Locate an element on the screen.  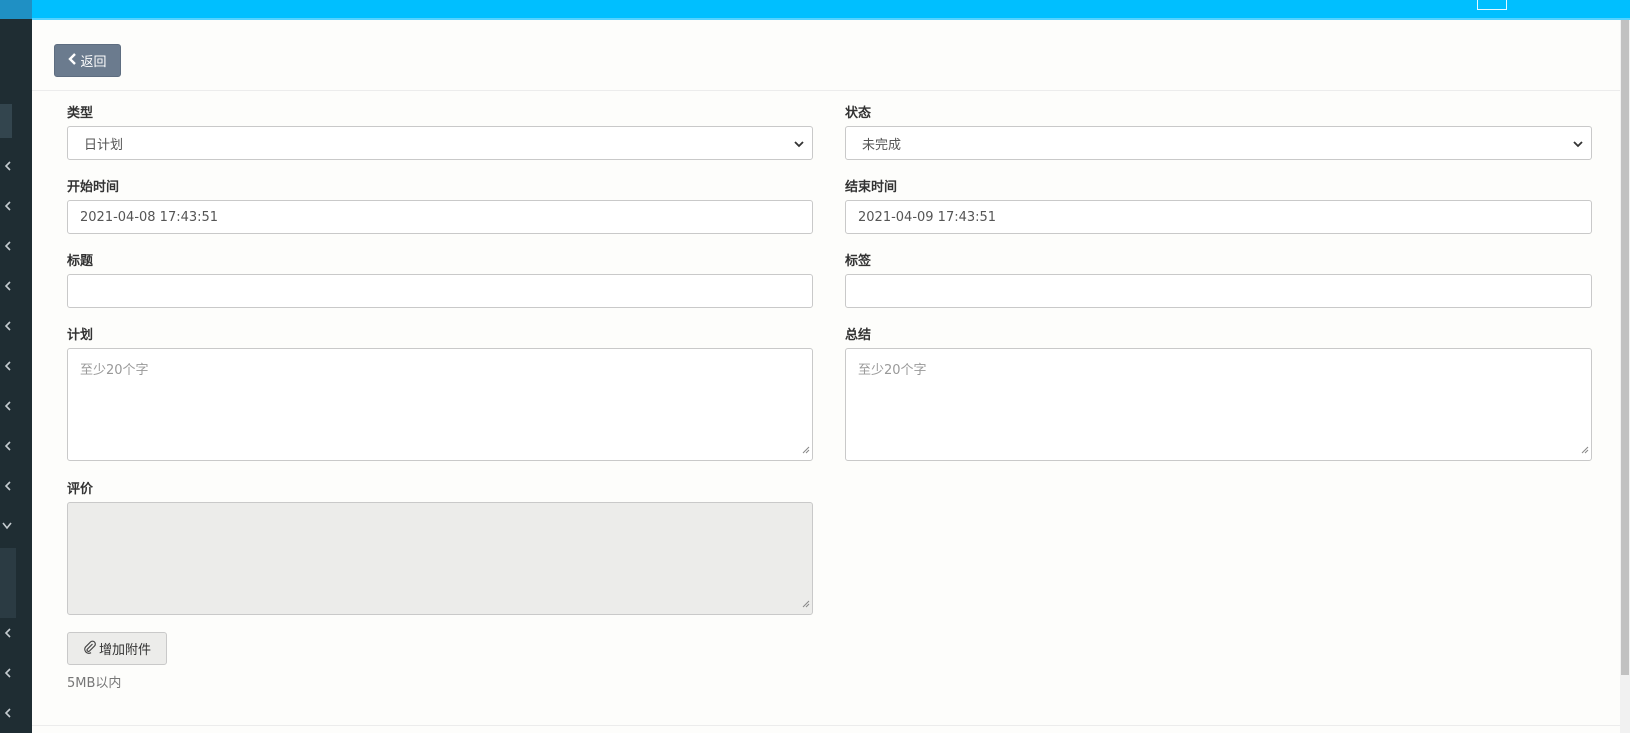
plan-placeholder: 至少20个字 is located at coordinates (114, 370).